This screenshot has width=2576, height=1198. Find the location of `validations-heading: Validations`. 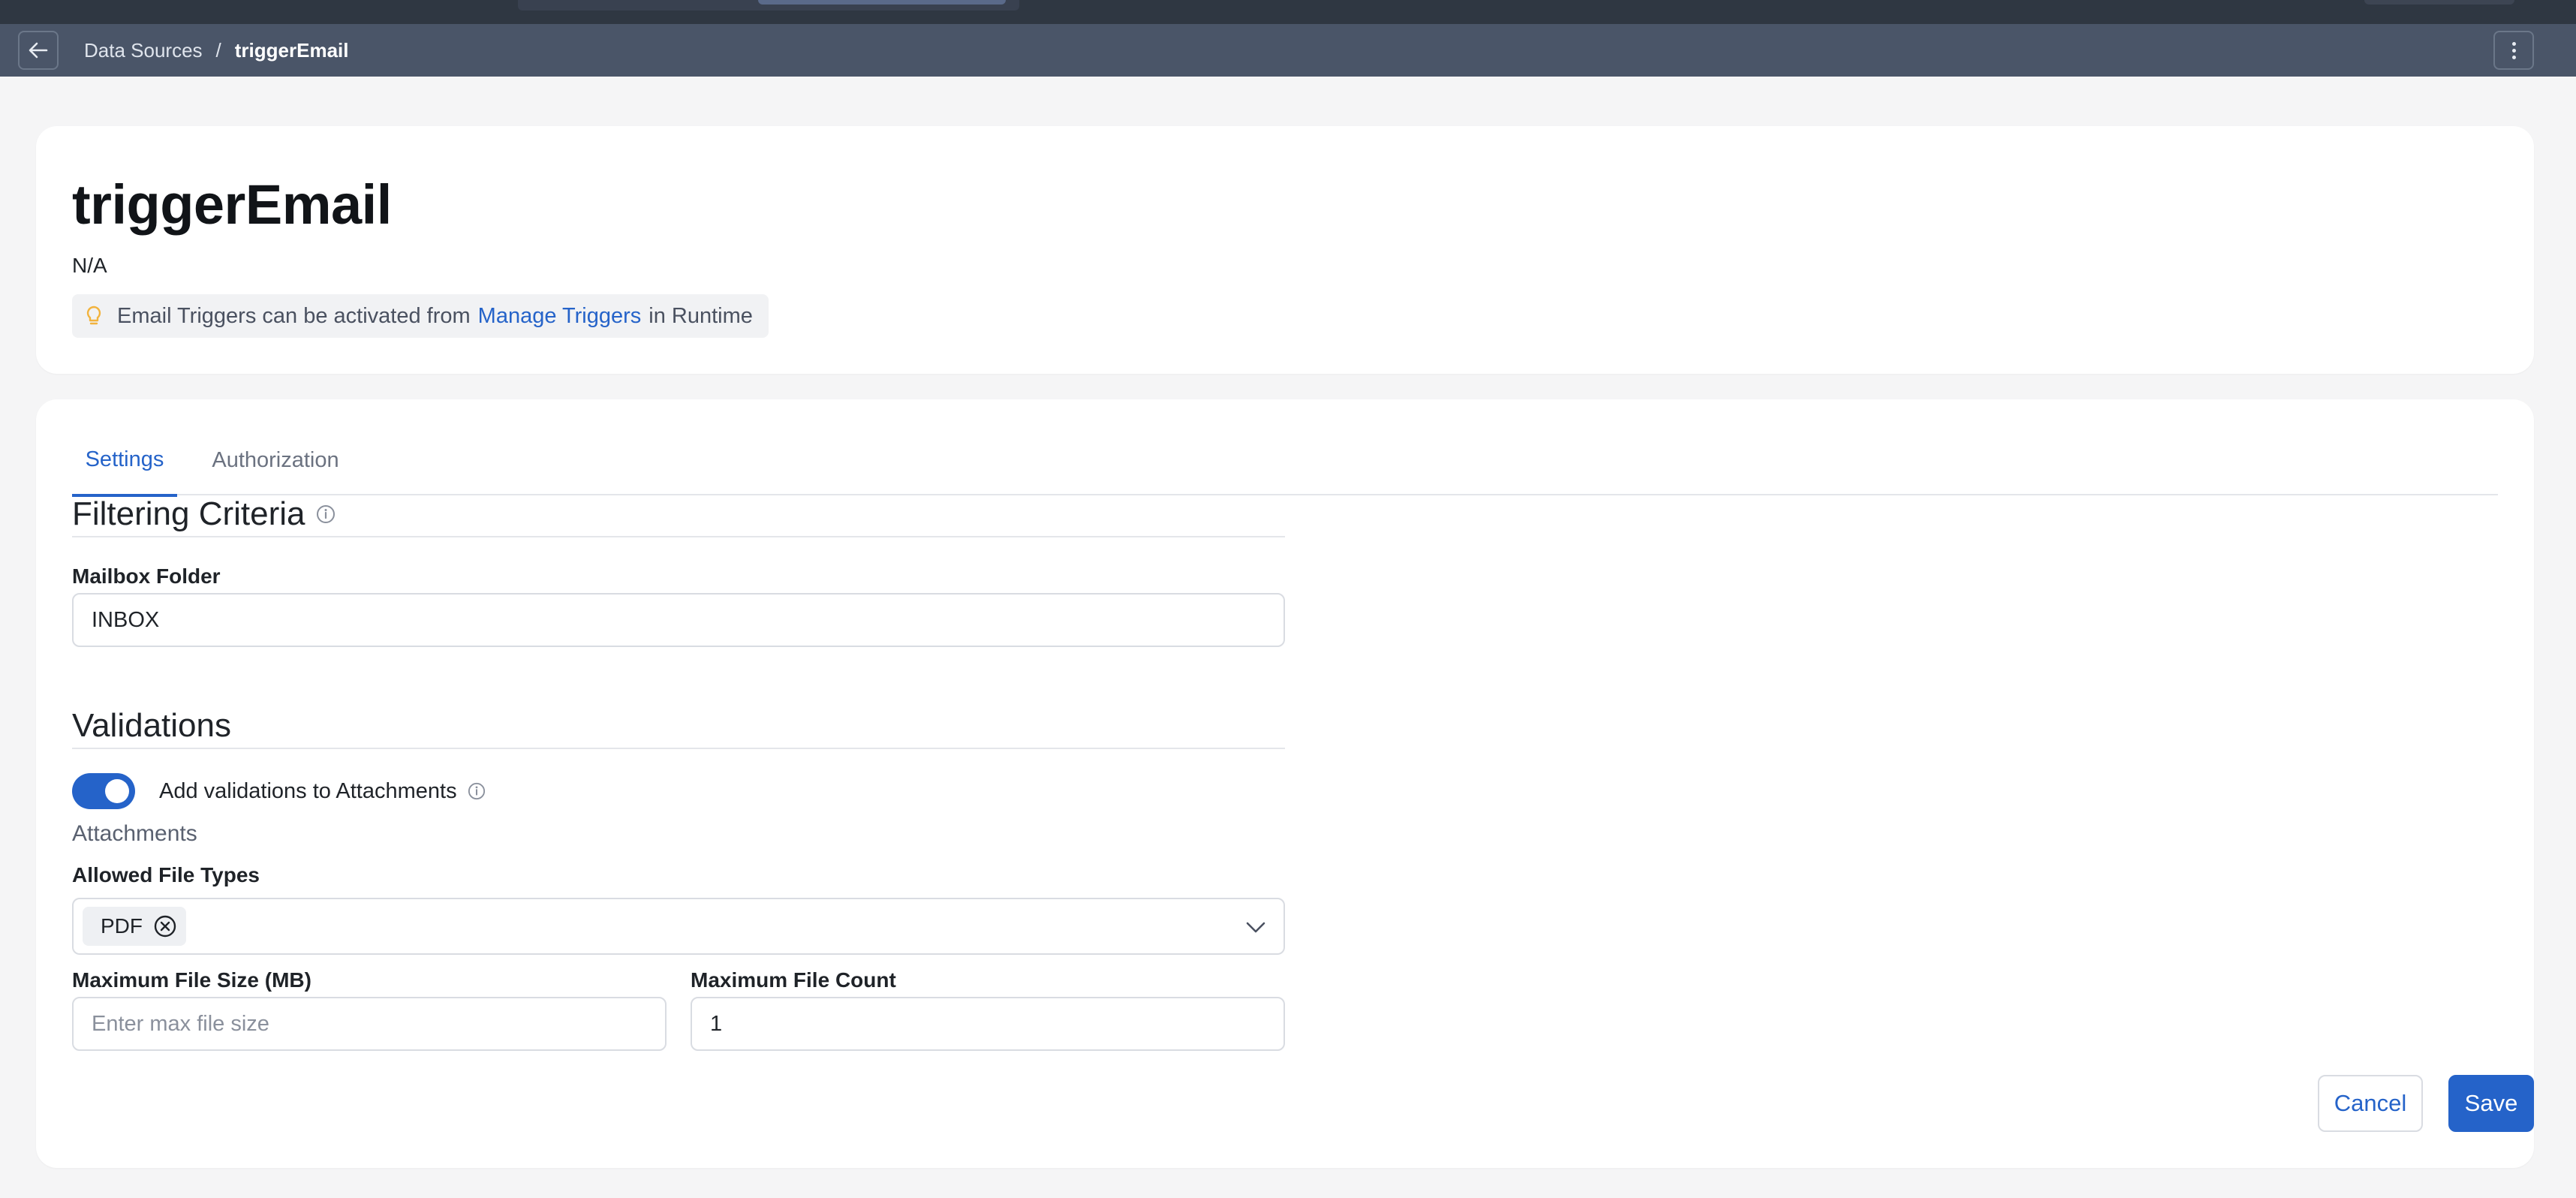

validations-heading: Validations is located at coordinates (151, 726).